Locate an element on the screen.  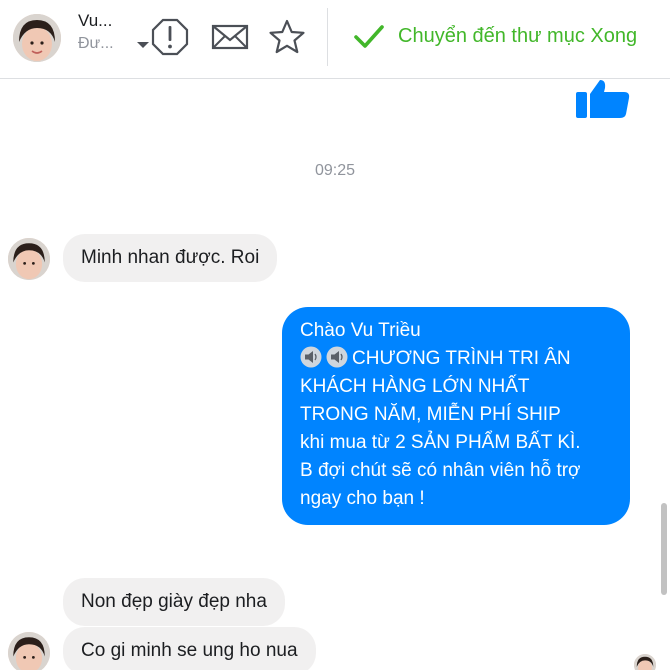
message-line-with-emoji: CHƯƠNG TRÌNH TRI ÂN is located at coordinates (456, 359).